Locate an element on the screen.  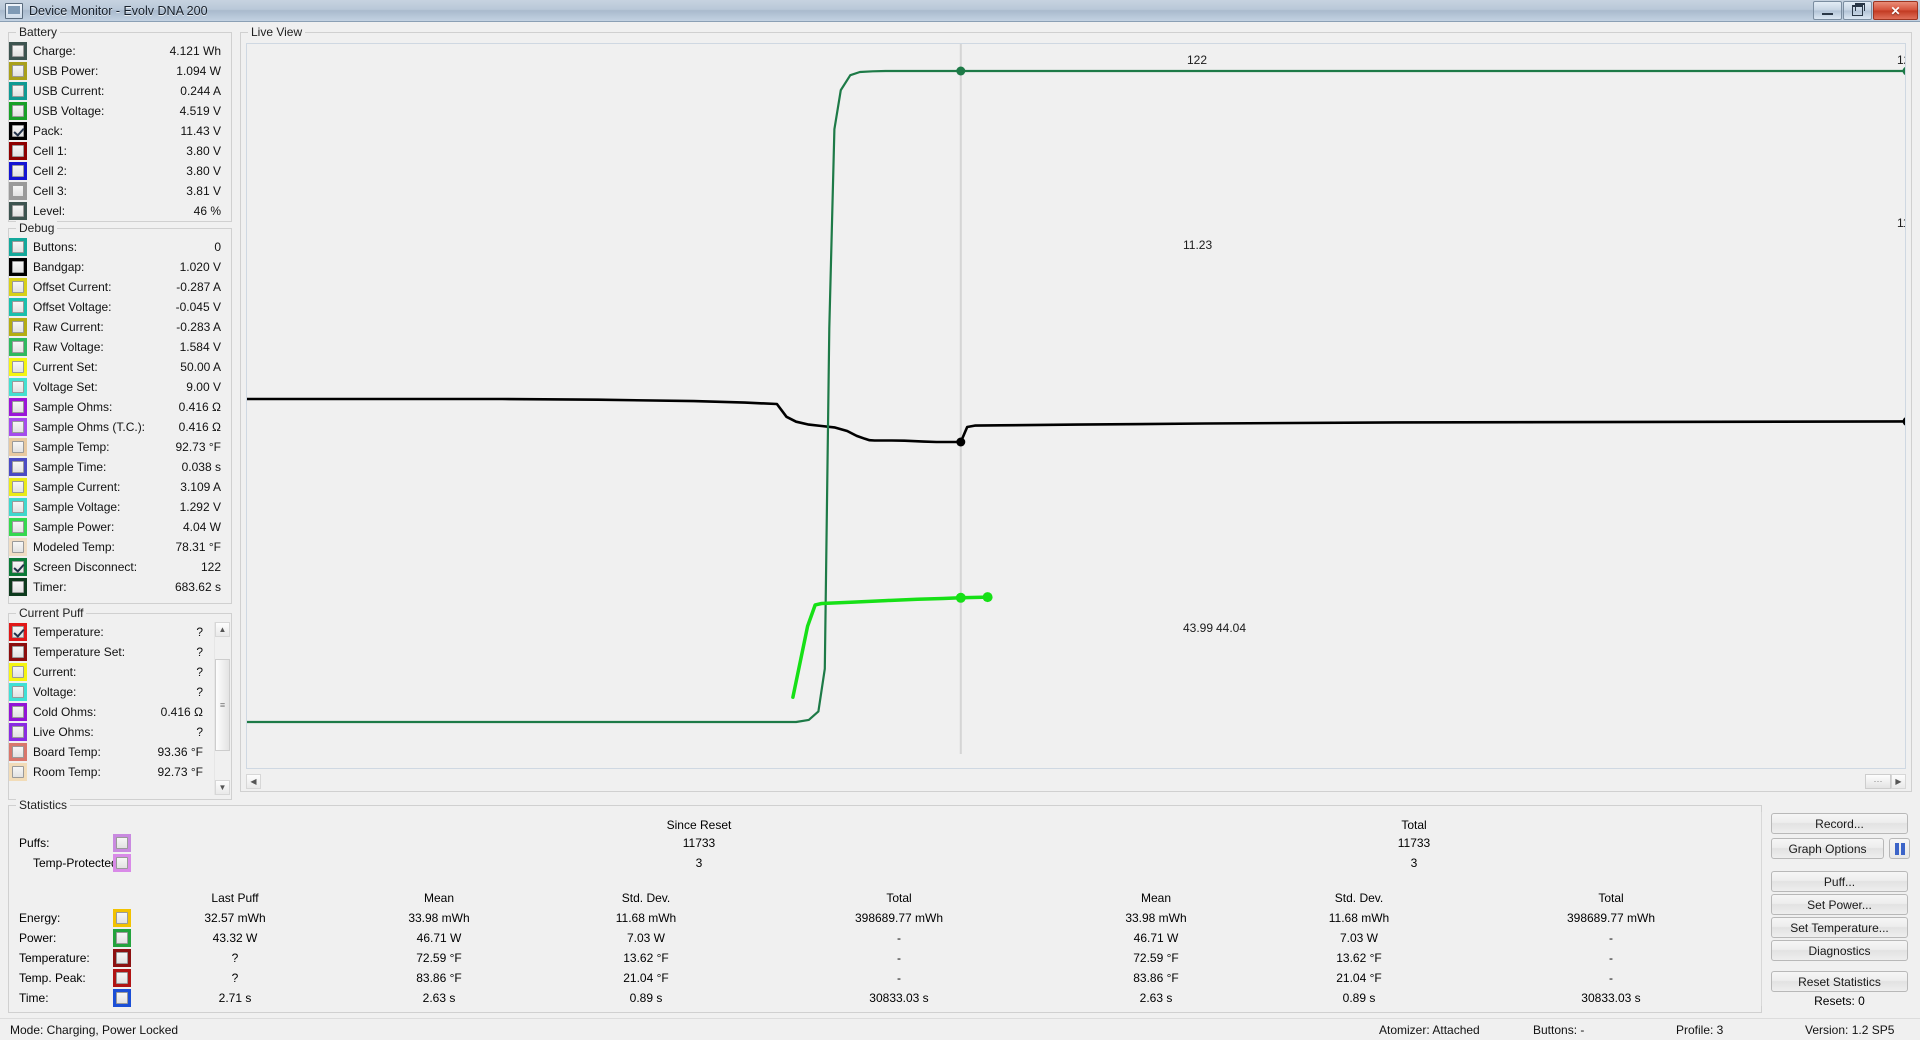
scrollbar-thumb: ≡ is located at coordinates (222, 705).